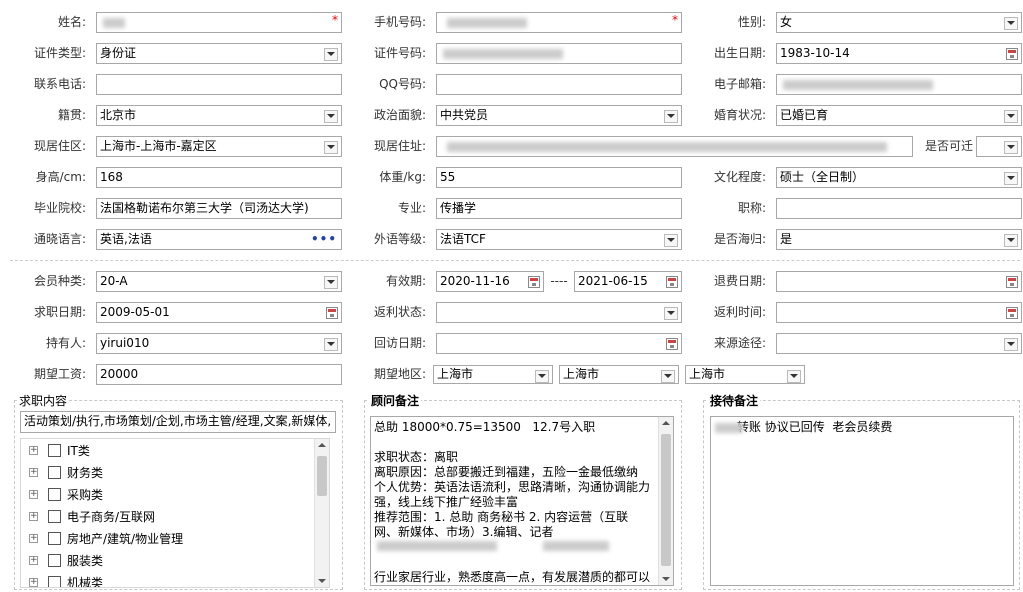  What do you see at coordinates (455, 374) in the screenshot?
I see `region-province-value: 上海市` at bounding box center [455, 374].